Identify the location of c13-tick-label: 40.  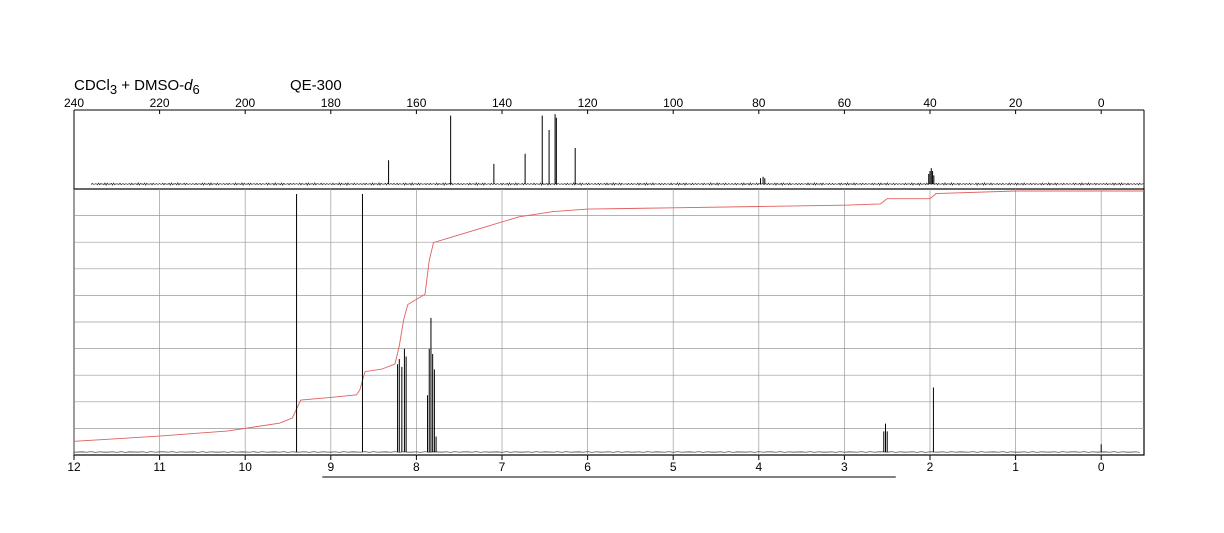
(930, 103).